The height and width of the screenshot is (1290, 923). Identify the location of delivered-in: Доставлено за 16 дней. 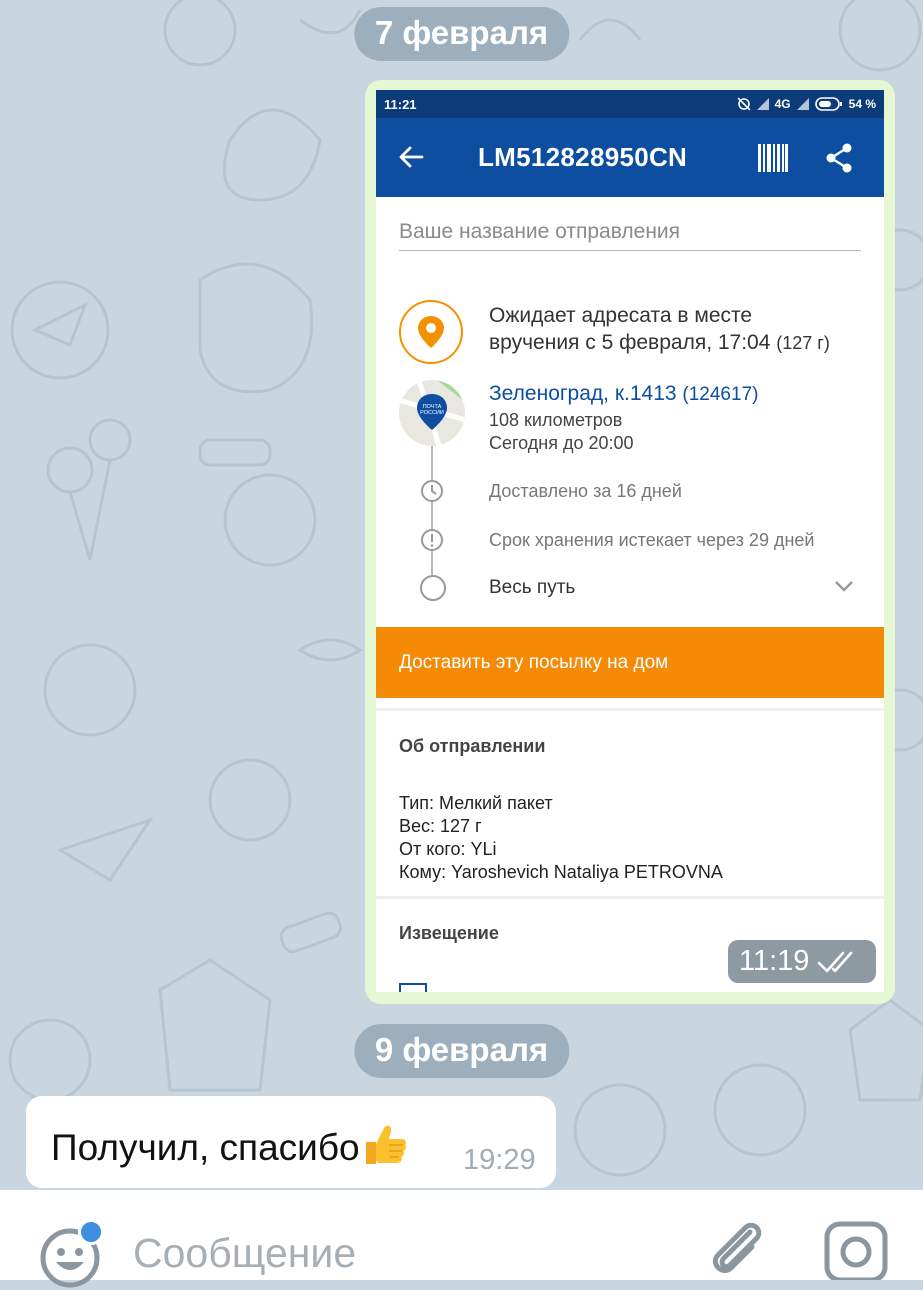
(585, 491).